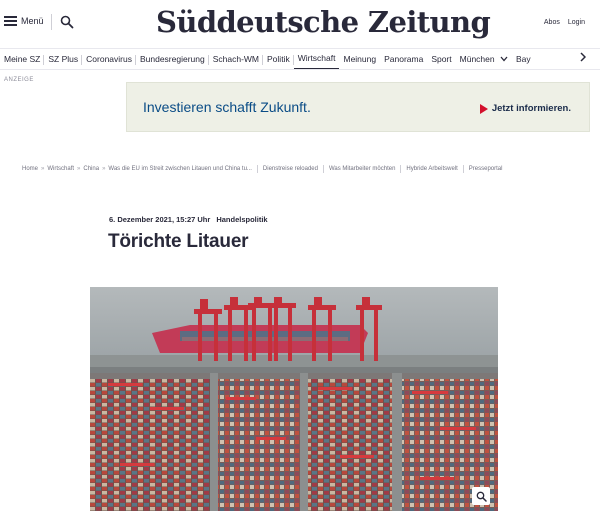 The width and height of the screenshot is (600, 513). Describe the element at coordinates (504, 59) in the screenshot. I see `chevron-down-icon` at that location.